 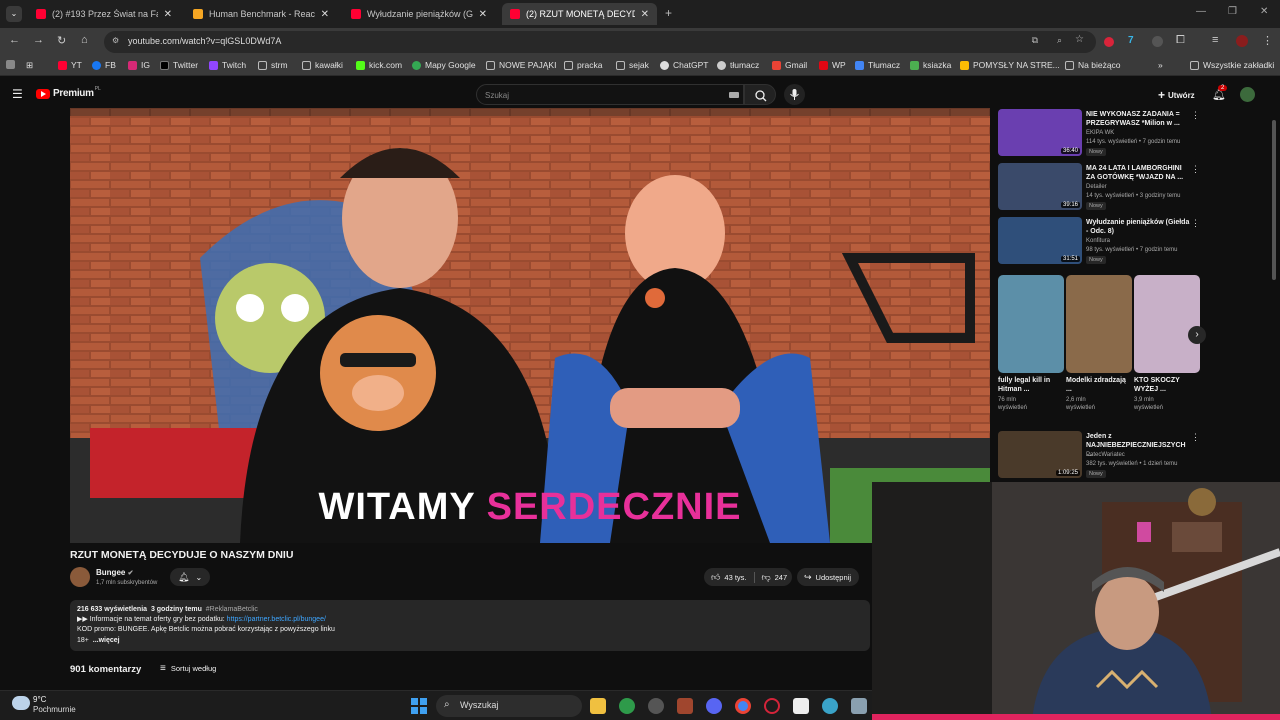 What do you see at coordinates (1232, 11) in the screenshot?
I see `maximize-icon: ❐` at bounding box center [1232, 11].